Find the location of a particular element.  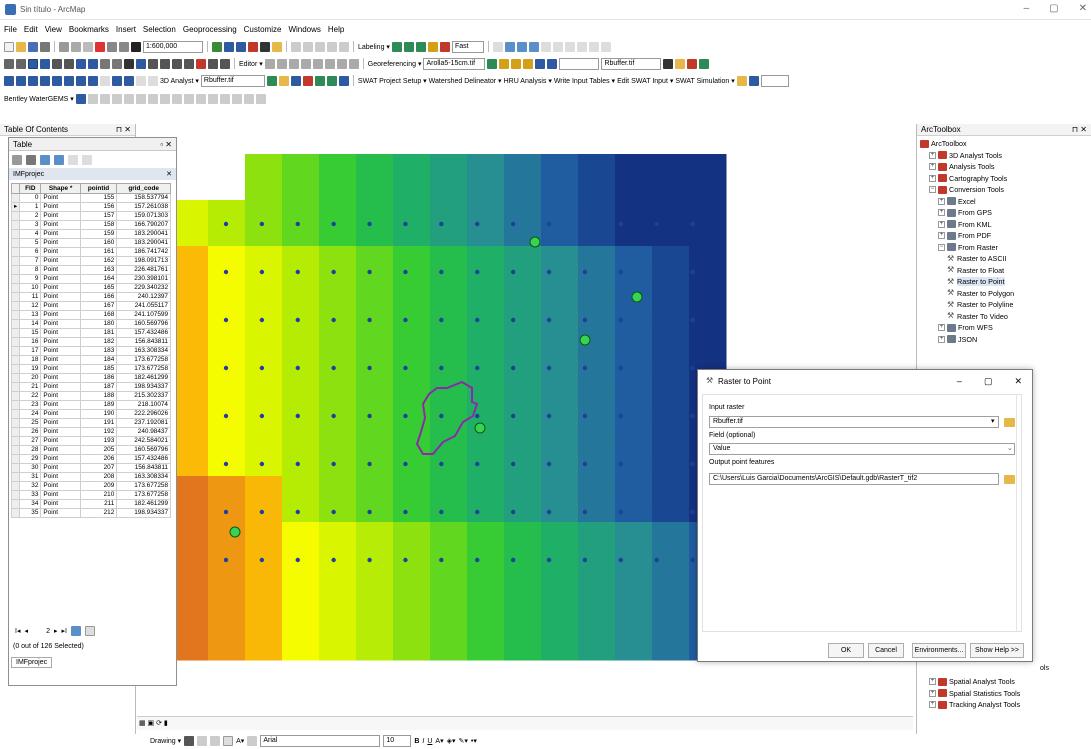

label-priority-icon is located at coordinates (408, 46).